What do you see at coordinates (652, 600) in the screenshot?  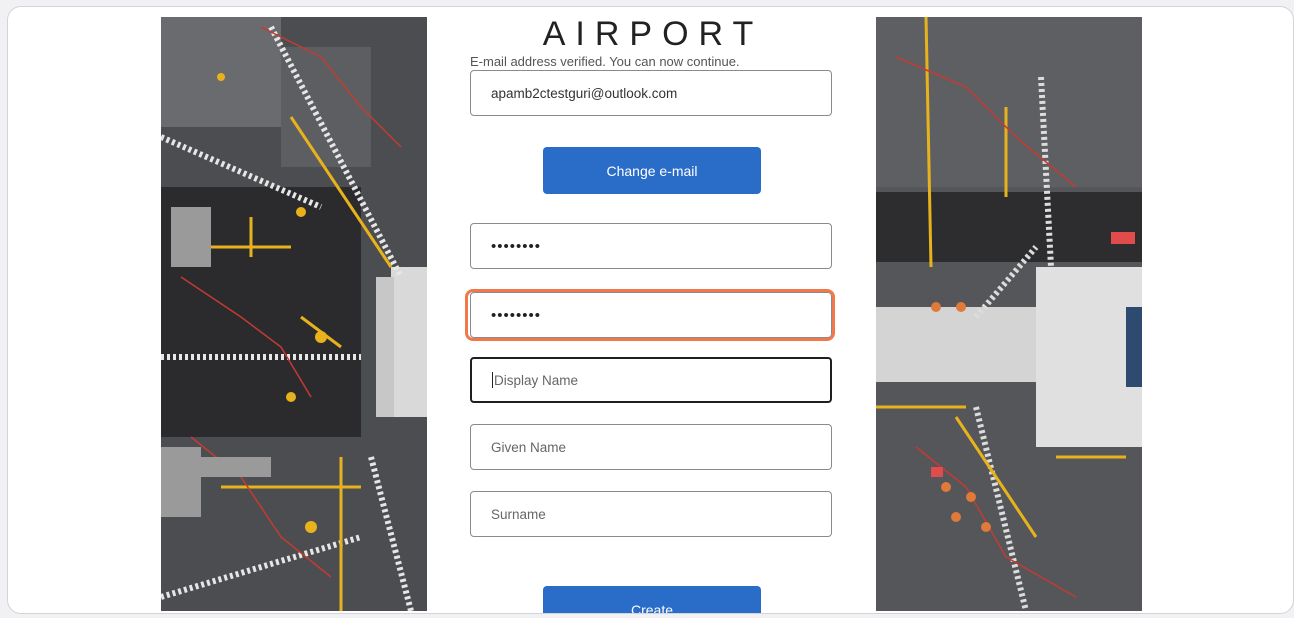 I see `create-button: Create` at bounding box center [652, 600].